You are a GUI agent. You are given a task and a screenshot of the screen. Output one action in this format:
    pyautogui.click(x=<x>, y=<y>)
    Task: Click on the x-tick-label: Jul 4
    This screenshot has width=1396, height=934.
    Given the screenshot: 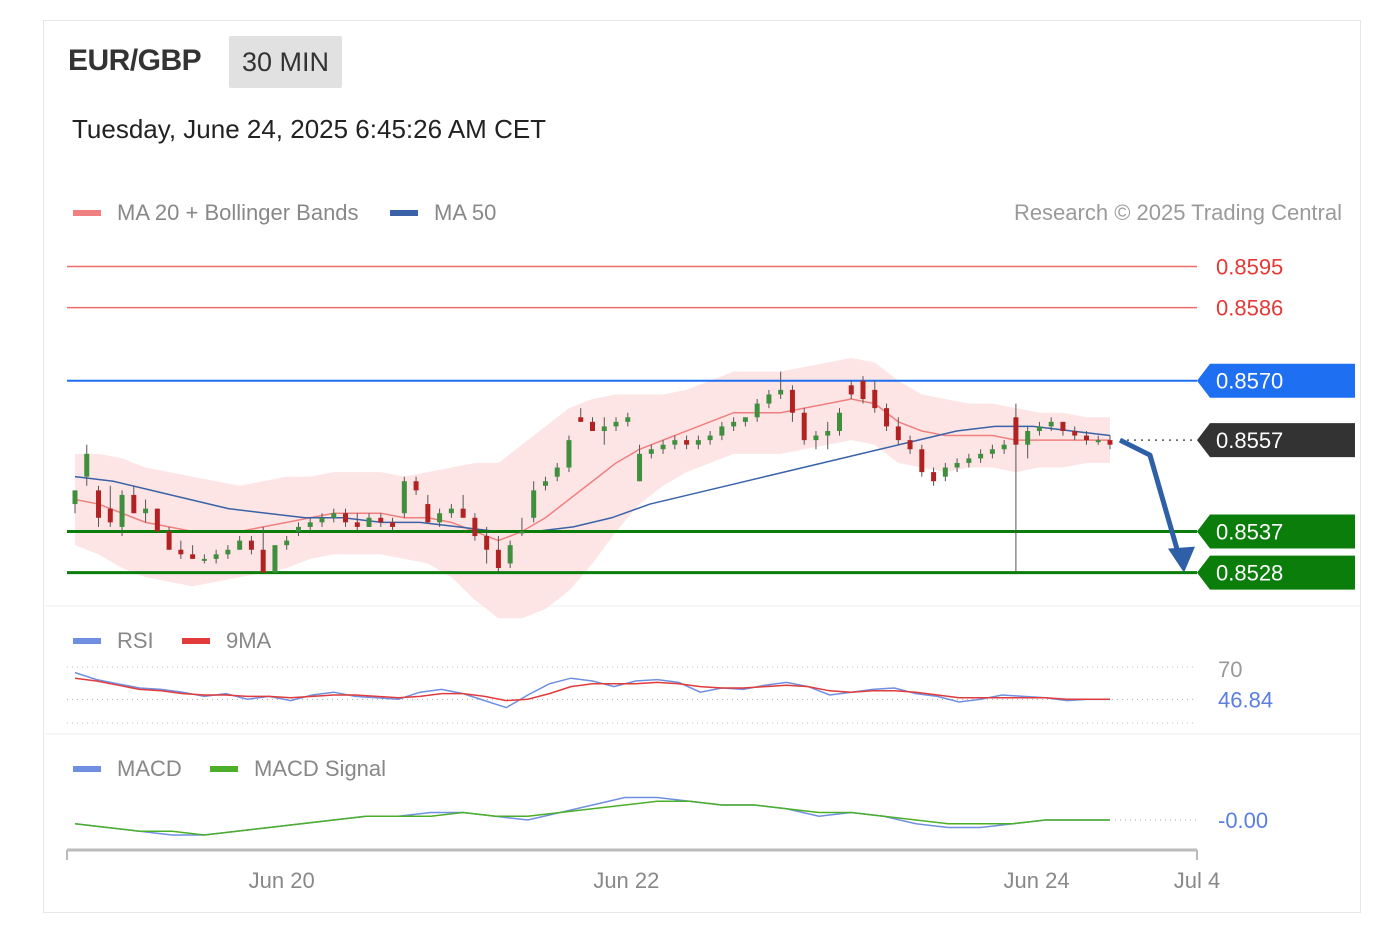 What is the action you would take?
    pyautogui.click(x=1197, y=880)
    